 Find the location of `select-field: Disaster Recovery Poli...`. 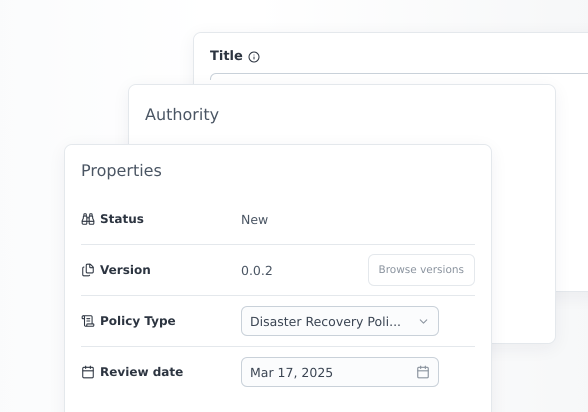

select-field: Disaster Recovery Poli... is located at coordinates (340, 321).